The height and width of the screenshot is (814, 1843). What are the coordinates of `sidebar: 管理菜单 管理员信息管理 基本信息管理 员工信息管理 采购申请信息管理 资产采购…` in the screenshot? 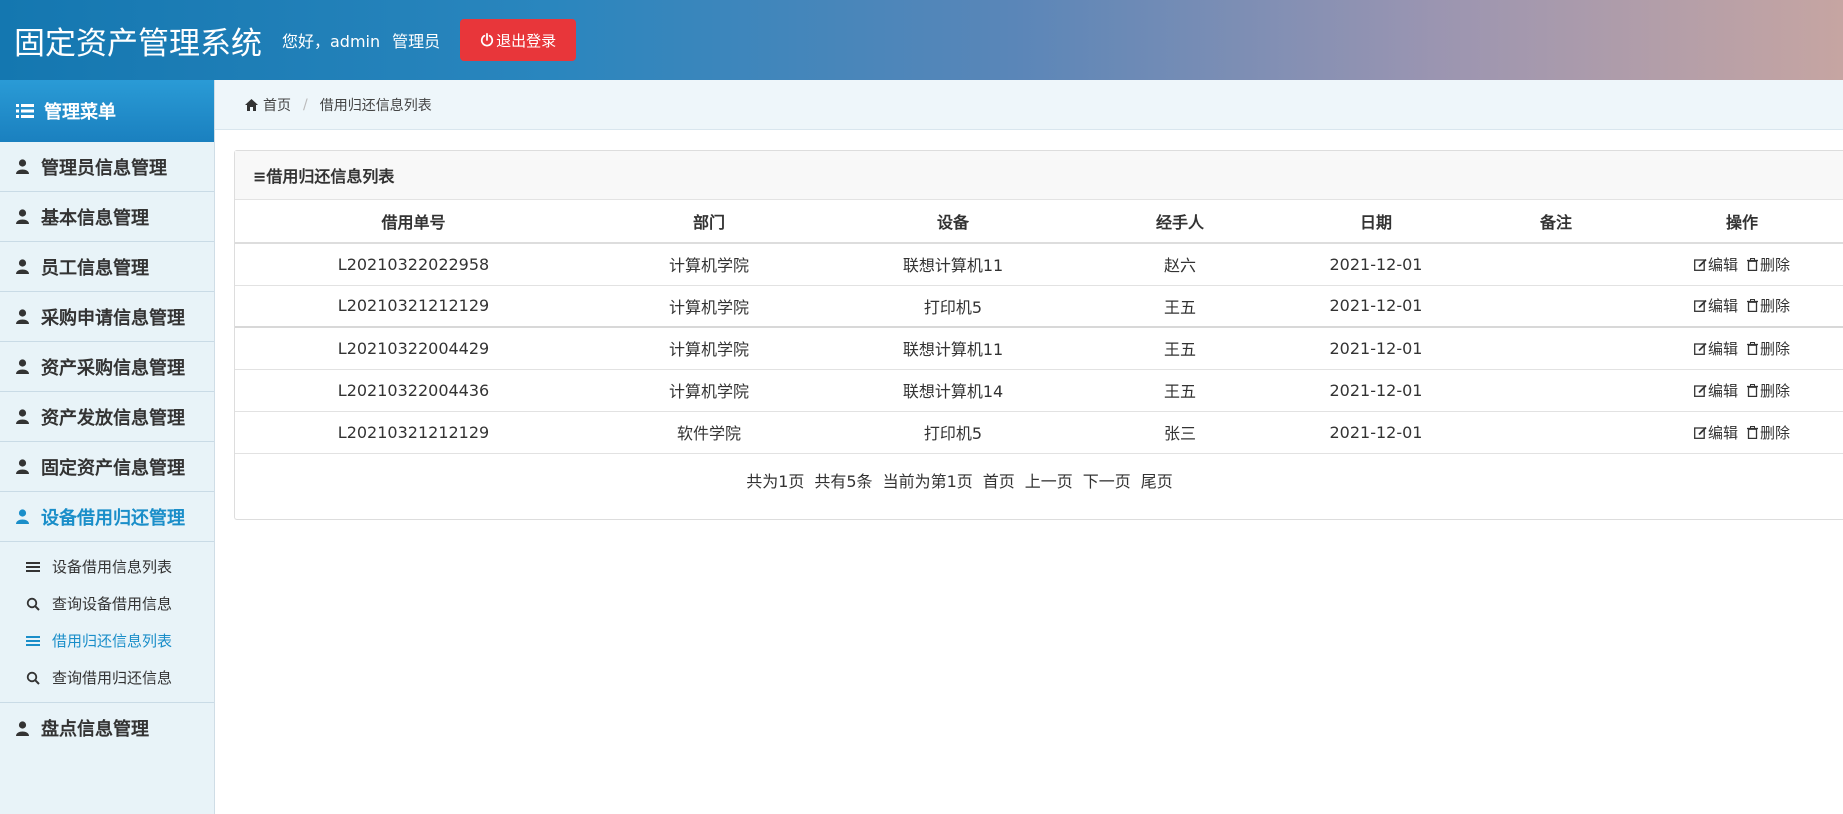 It's located at (107, 447).